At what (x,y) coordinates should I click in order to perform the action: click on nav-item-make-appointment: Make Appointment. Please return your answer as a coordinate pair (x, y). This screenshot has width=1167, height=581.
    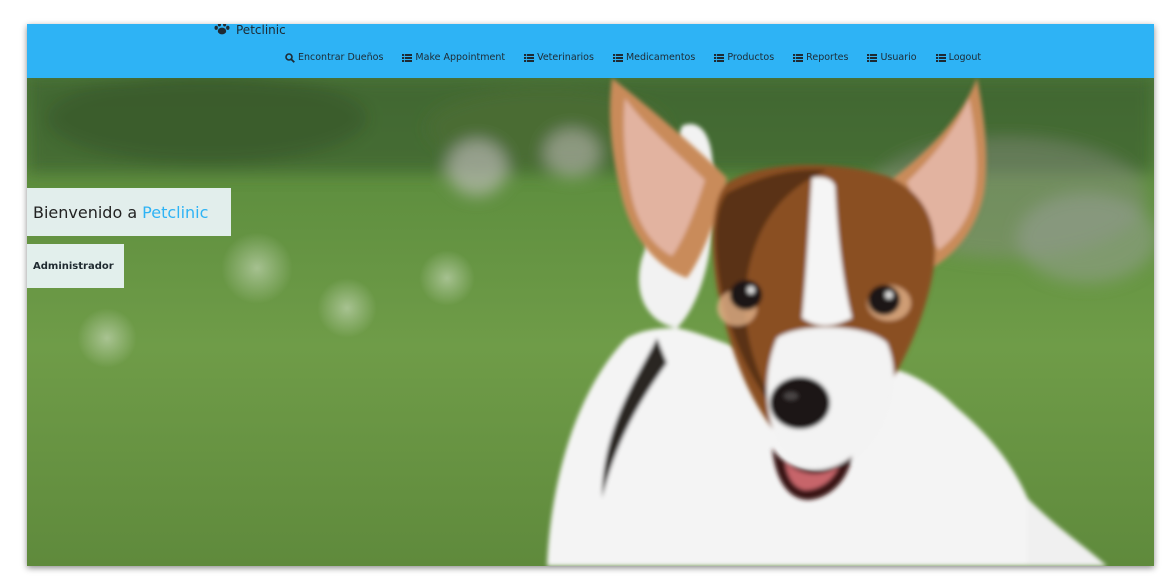
    Looking at the image, I should click on (453, 57).